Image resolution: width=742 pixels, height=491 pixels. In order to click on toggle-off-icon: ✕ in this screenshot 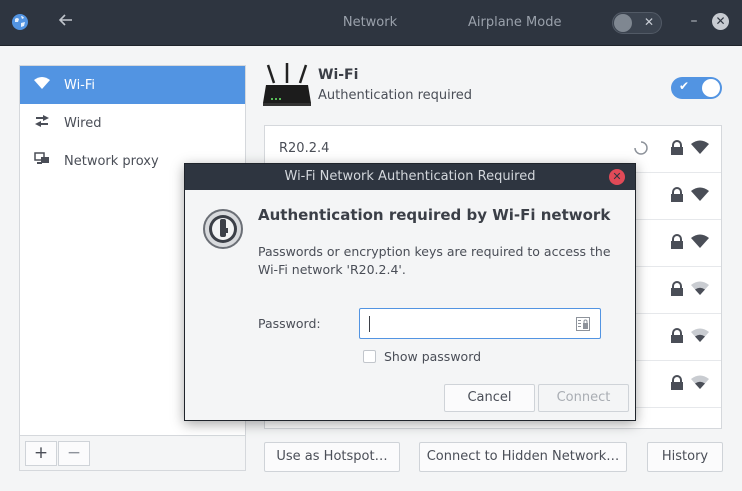, I will do `click(648, 22)`.